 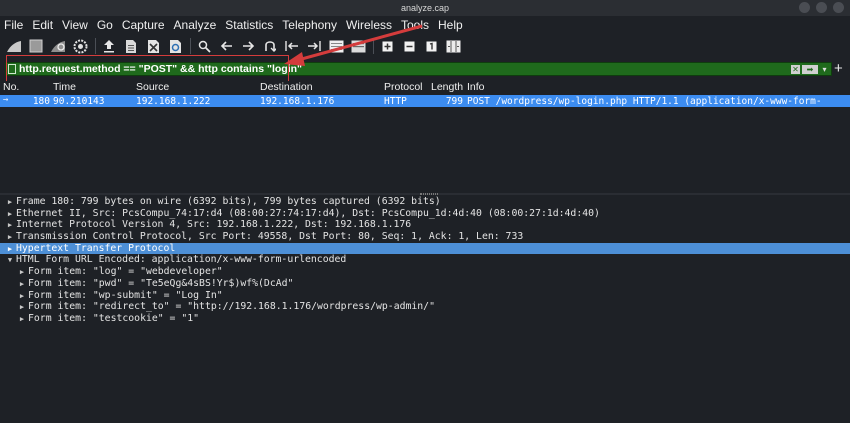 What do you see at coordinates (838, 68) in the screenshot?
I see `add-filter-button: +` at bounding box center [838, 68].